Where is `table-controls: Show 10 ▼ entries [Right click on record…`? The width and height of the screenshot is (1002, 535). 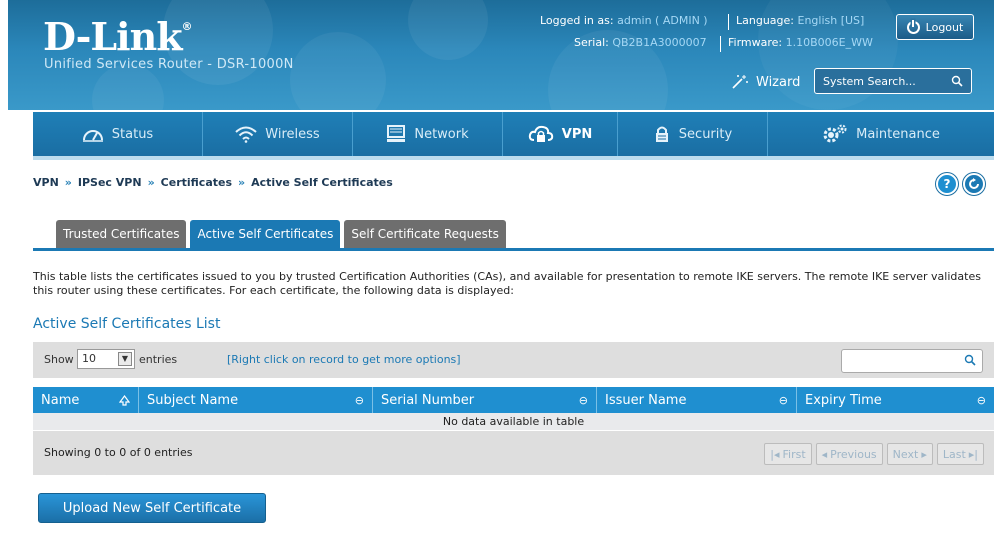
table-controls: Show 10 ▼ entries [Right click on record… is located at coordinates (513, 360).